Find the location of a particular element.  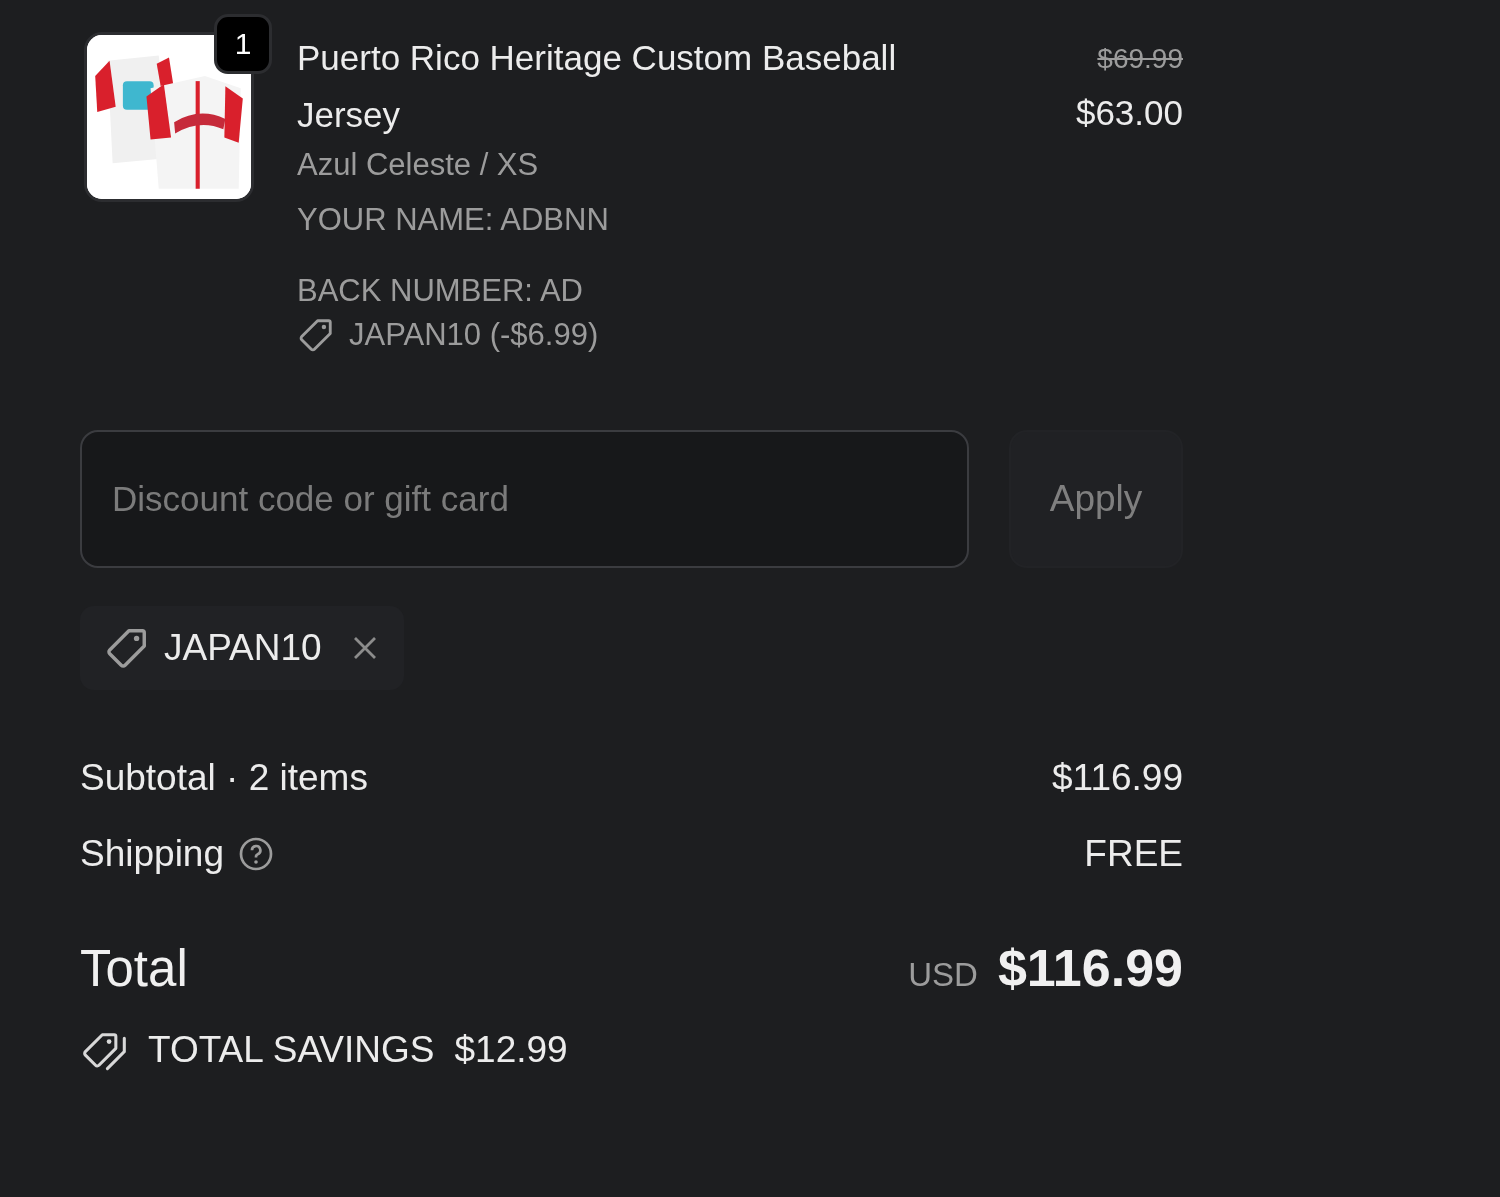

currency-code: USD is located at coordinates (943, 975).